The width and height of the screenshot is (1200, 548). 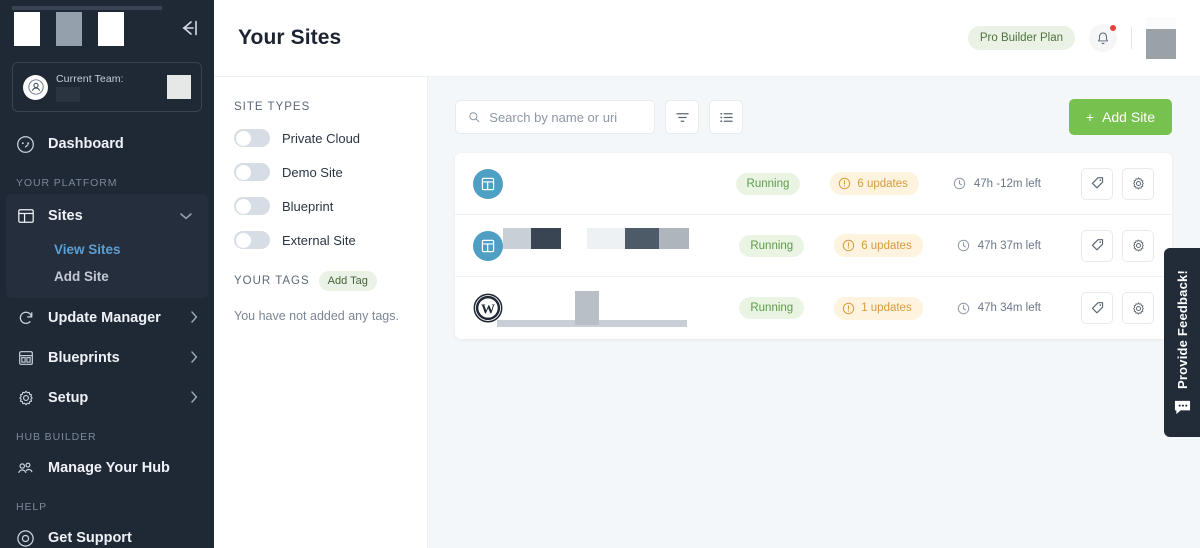 I want to click on current-team-card: Current Team:, so click(x=107, y=87).